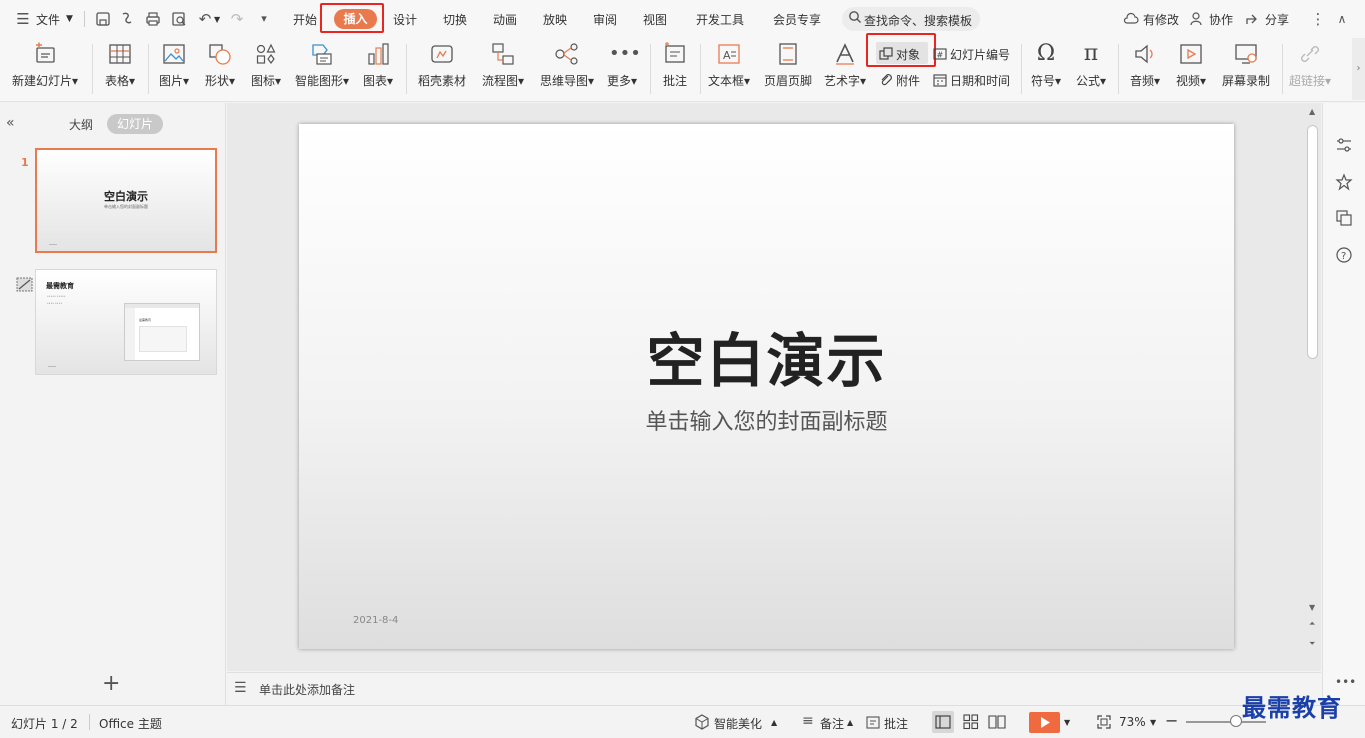 The height and width of the screenshot is (738, 1365). Describe the element at coordinates (266, 69) in the screenshot. I see `icon-library-button: 图标▾` at that location.